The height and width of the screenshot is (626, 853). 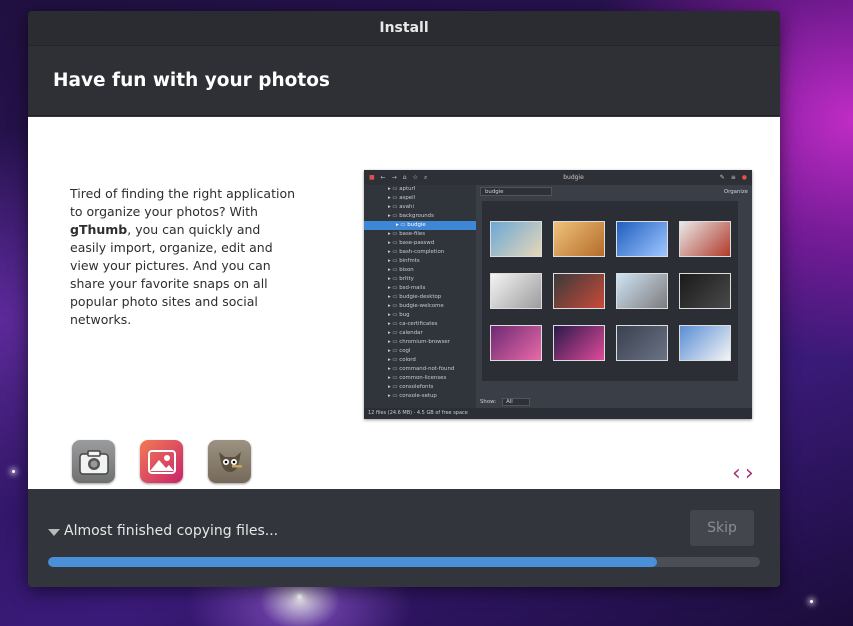 What do you see at coordinates (421, 369) in the screenshot?
I see `folder-tree-item: ▸ ▭ command-not-found` at bounding box center [421, 369].